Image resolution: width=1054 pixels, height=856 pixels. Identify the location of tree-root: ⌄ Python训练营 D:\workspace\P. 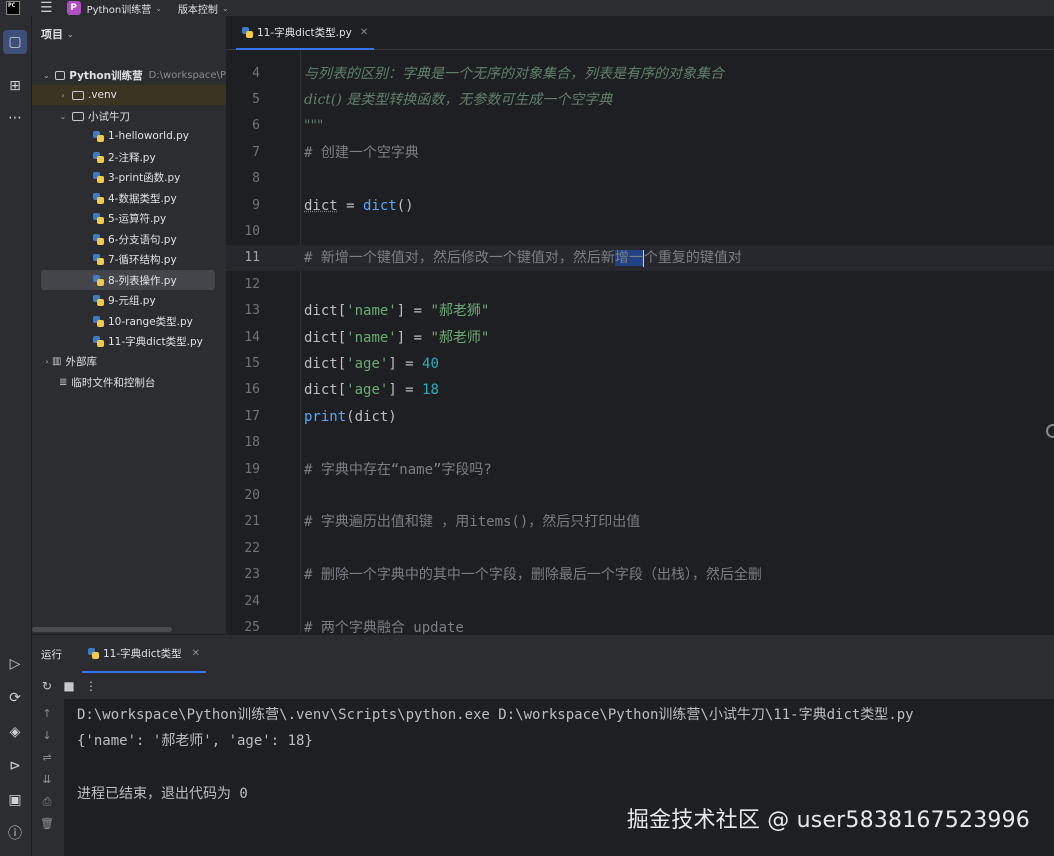
(129, 75).